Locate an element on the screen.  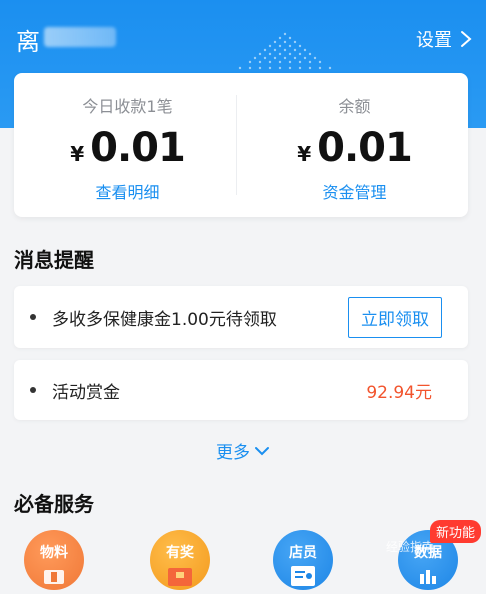
today-income-title: 今日收款1笔 is located at coordinates (127, 106).